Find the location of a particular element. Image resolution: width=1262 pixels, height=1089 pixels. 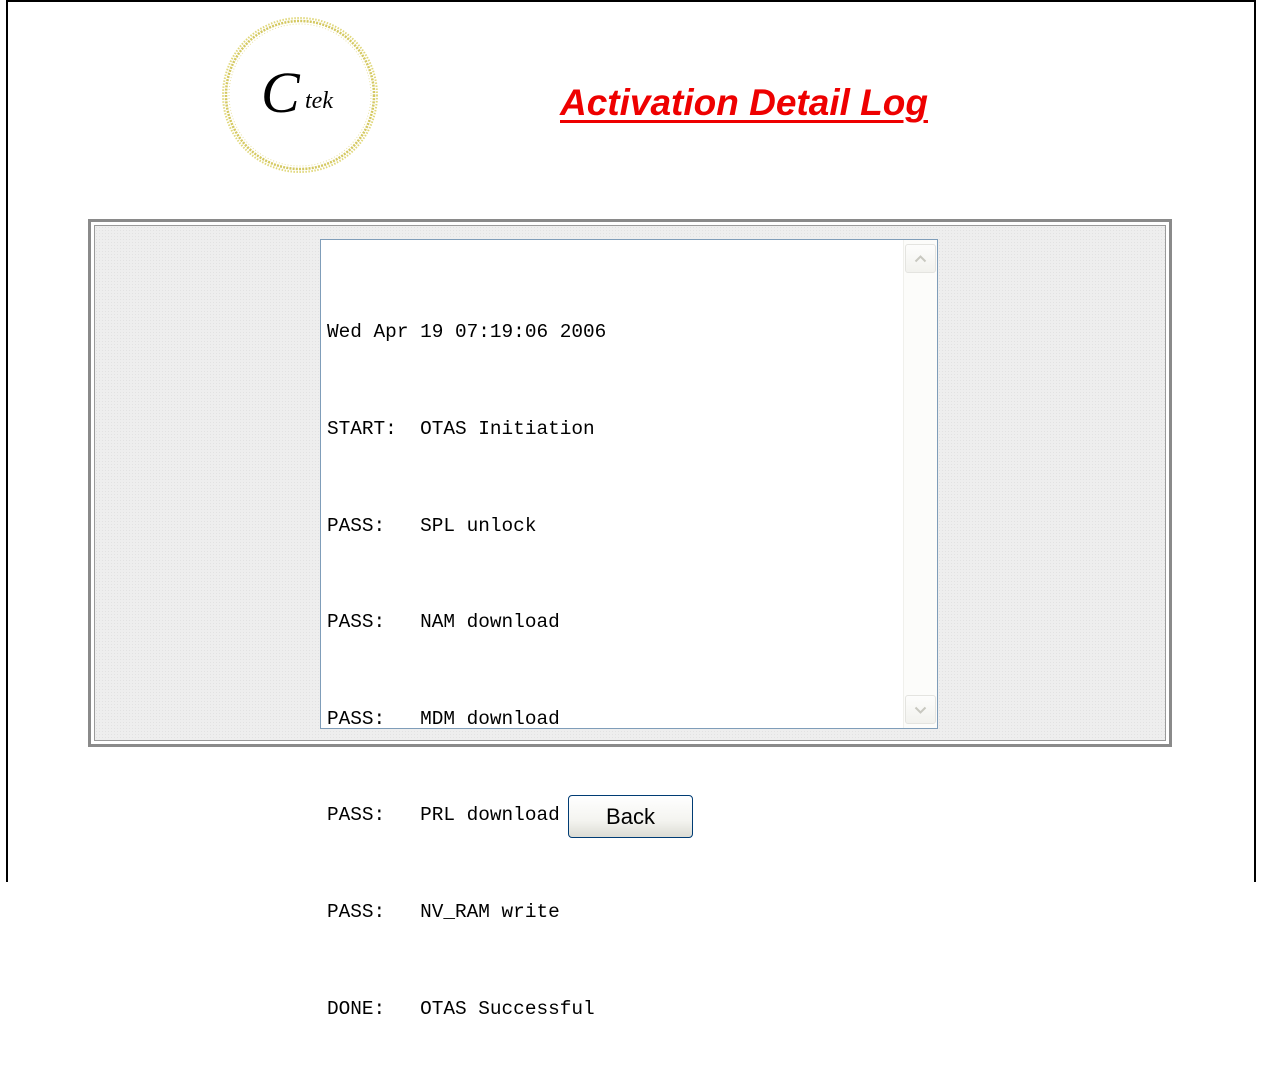

svg-text: tek is located at coordinates (319, 101).